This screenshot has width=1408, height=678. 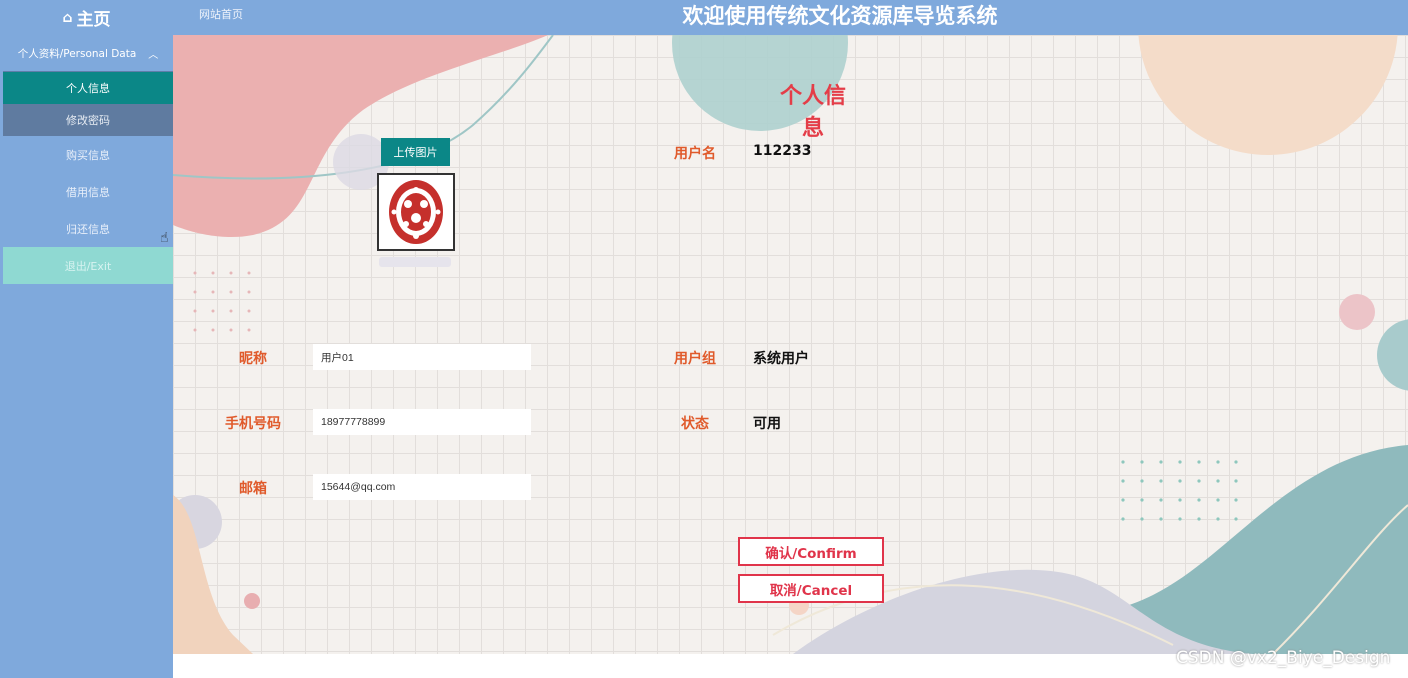 I want to click on papercut-avatar-icon, so click(x=416, y=212).